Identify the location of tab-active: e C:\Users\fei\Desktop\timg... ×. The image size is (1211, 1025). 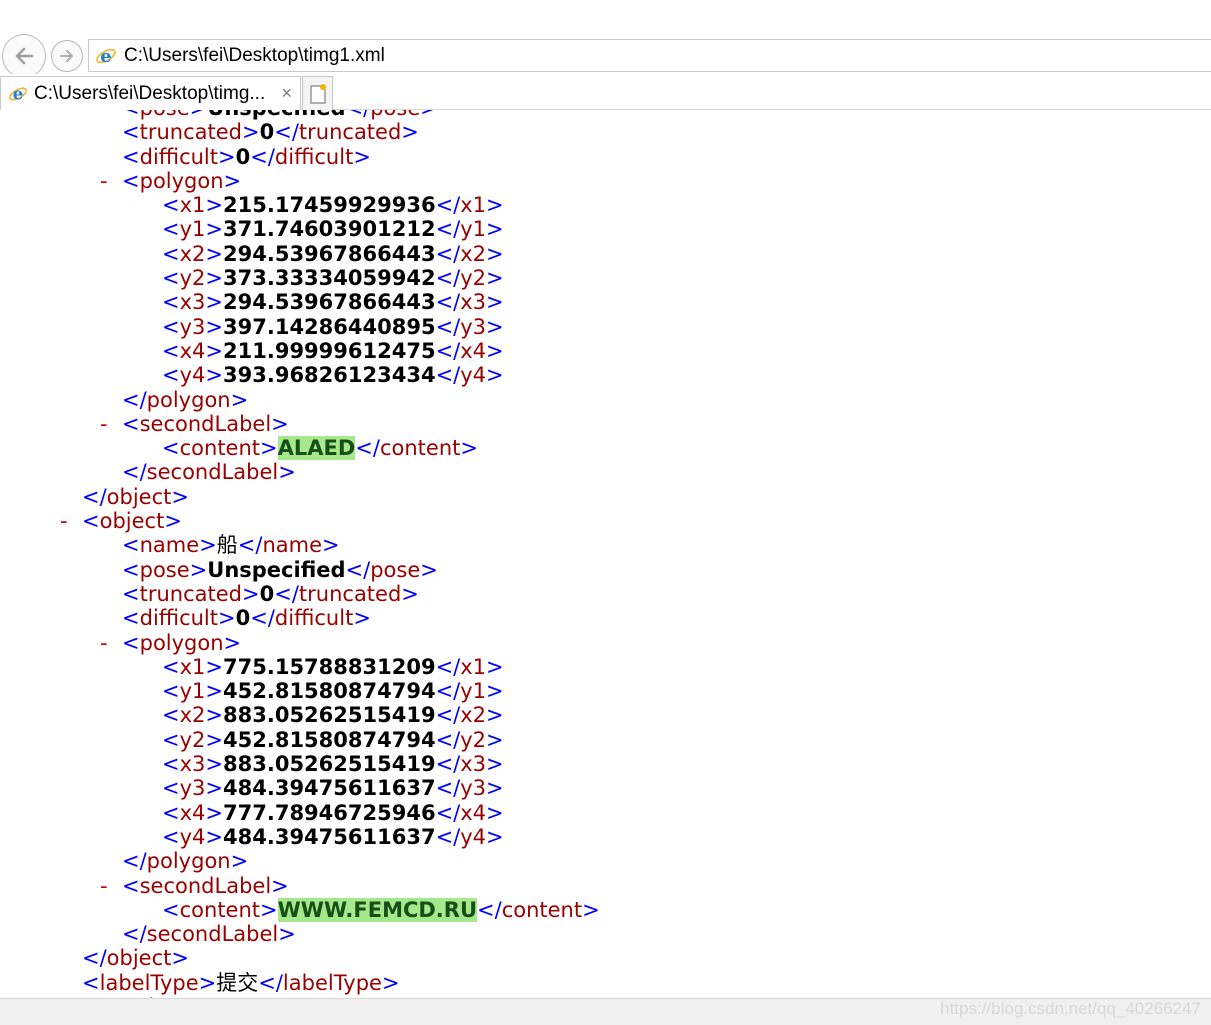
(150, 93).